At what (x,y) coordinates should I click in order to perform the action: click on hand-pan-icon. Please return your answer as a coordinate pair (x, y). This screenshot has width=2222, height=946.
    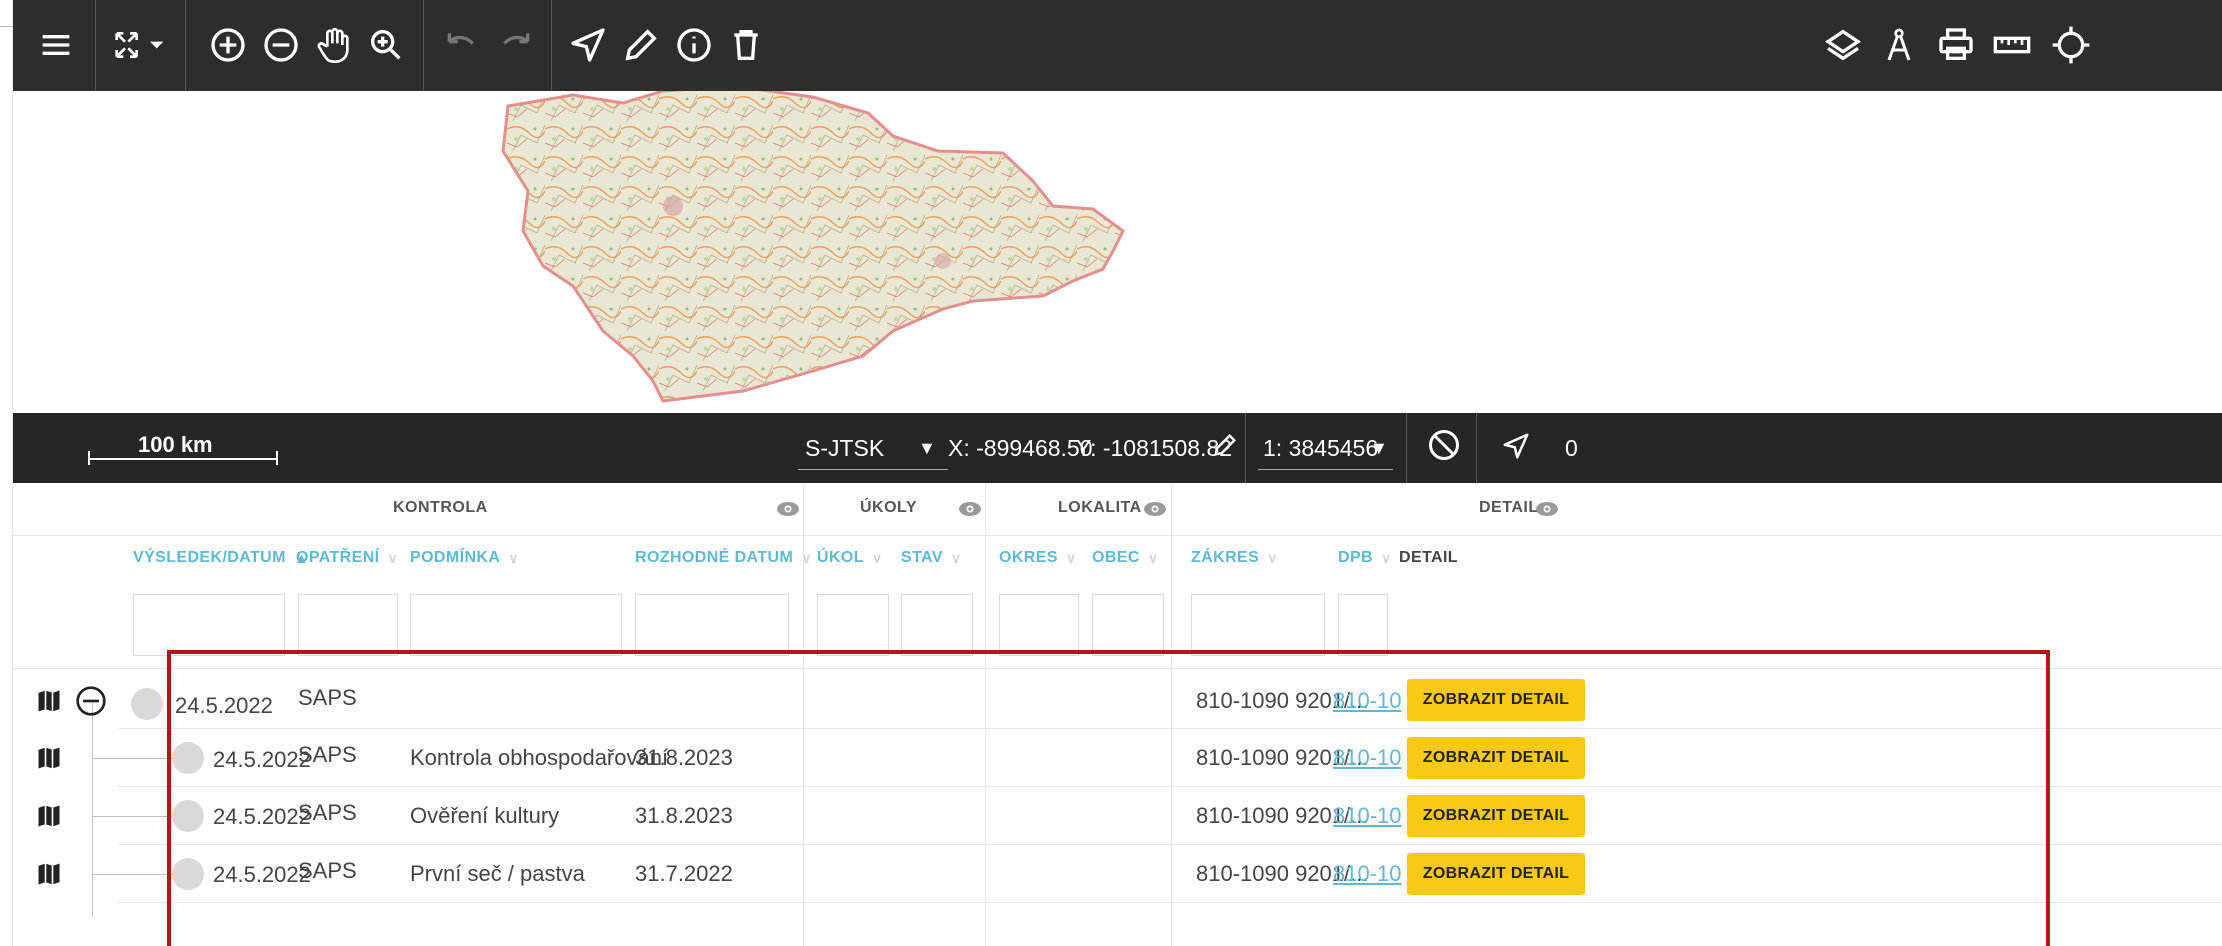
    Looking at the image, I should click on (334, 45).